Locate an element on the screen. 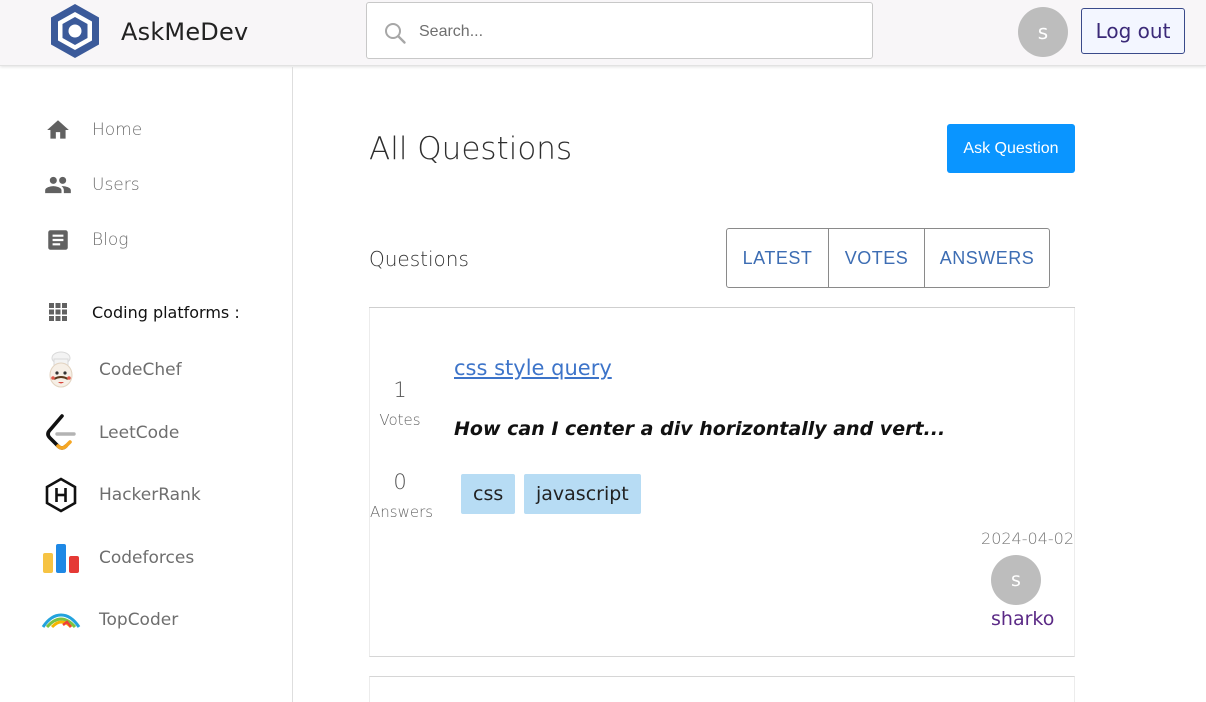  leetcode-logo is located at coordinates (61, 433).